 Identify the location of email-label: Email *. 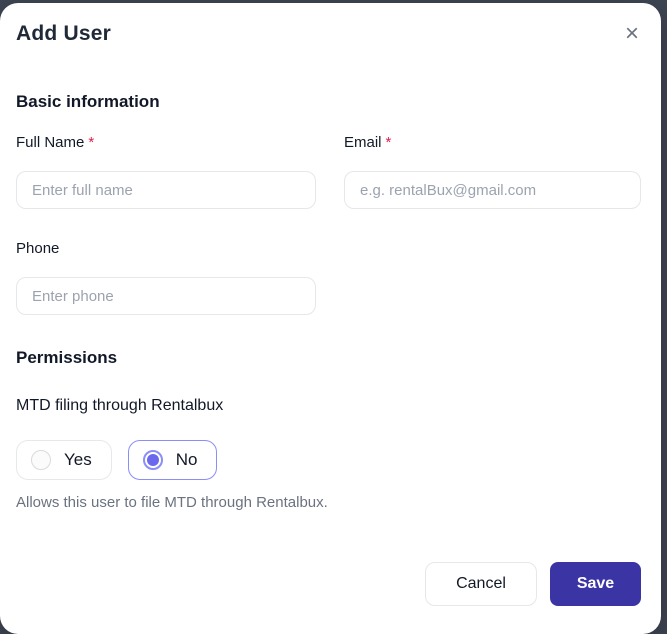
(492, 142).